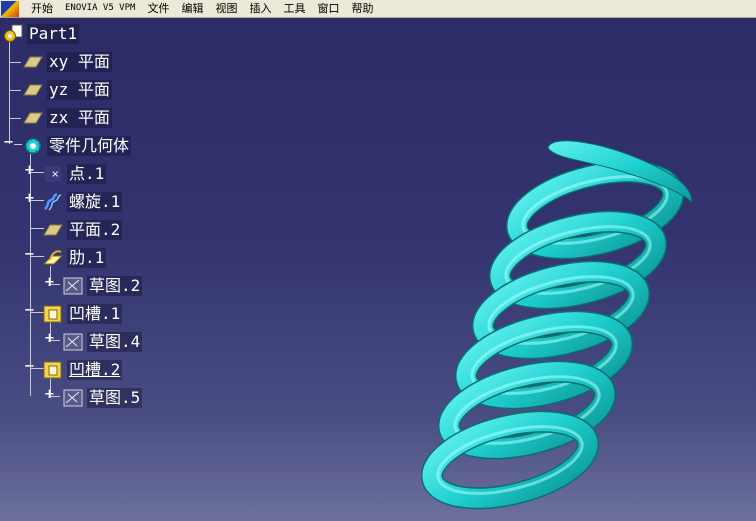 The height and width of the screenshot is (521, 756). I want to click on collapse-body-icon: −, so click(8, 142).